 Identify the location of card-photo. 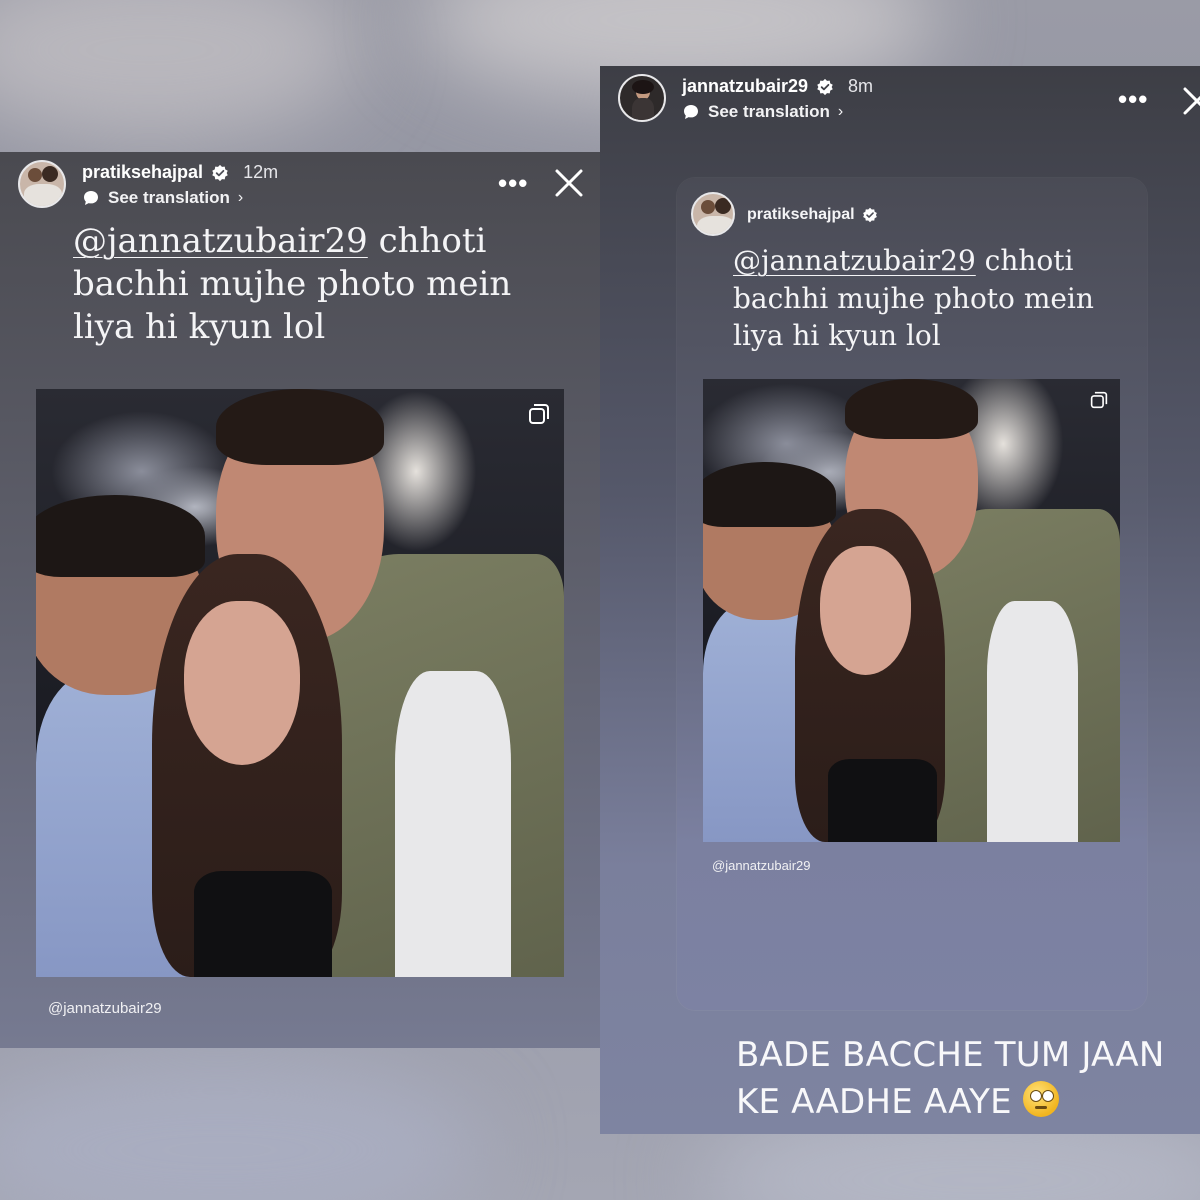
(911, 610).